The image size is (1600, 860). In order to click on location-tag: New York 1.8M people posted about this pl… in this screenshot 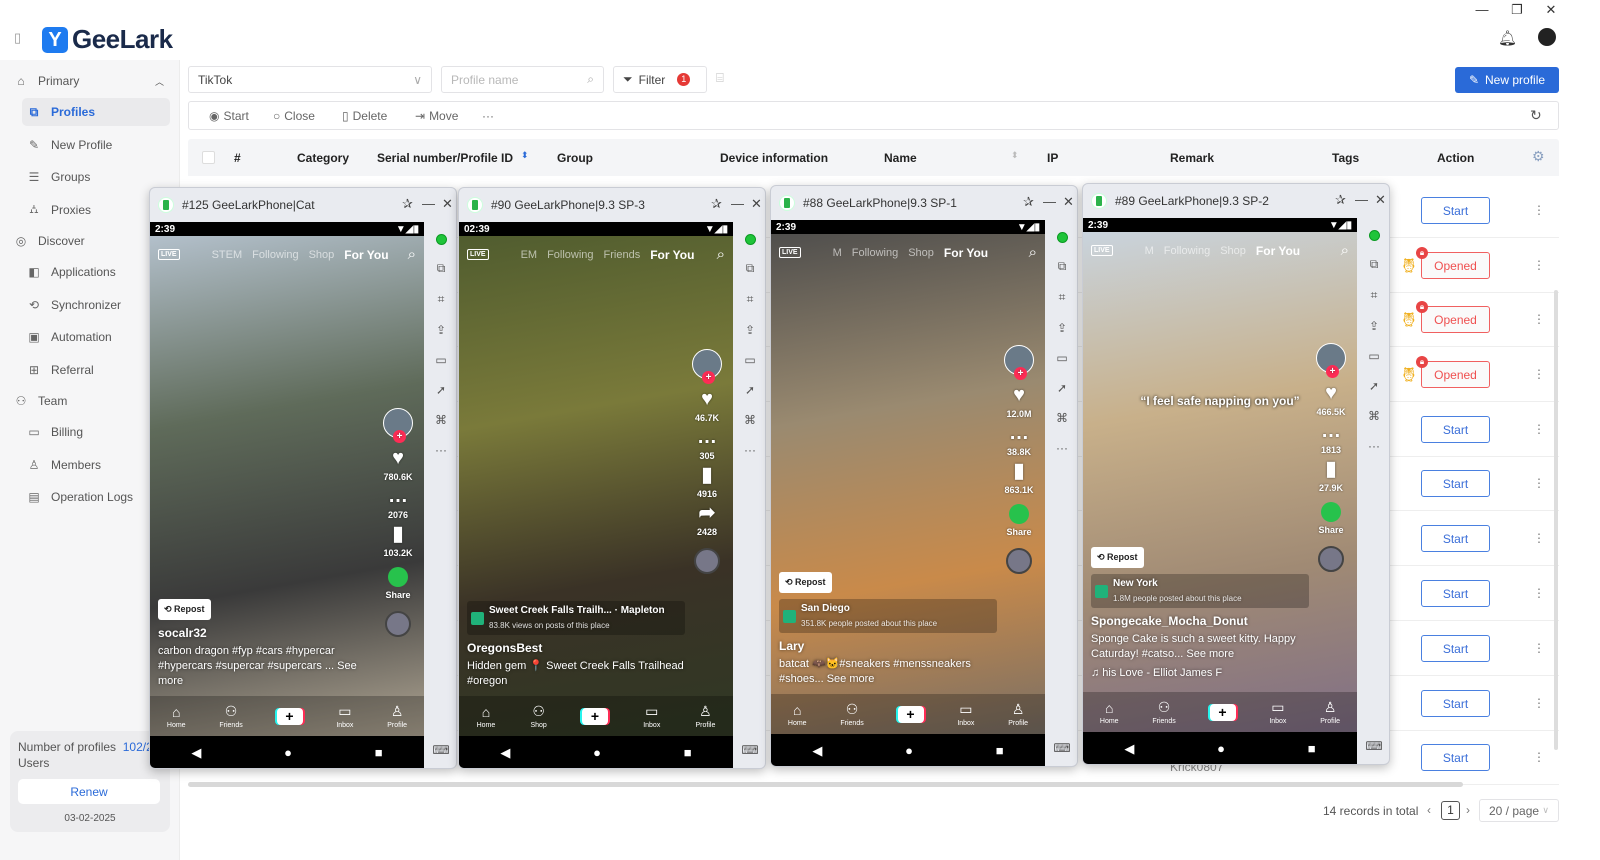, I will do `click(1200, 591)`.